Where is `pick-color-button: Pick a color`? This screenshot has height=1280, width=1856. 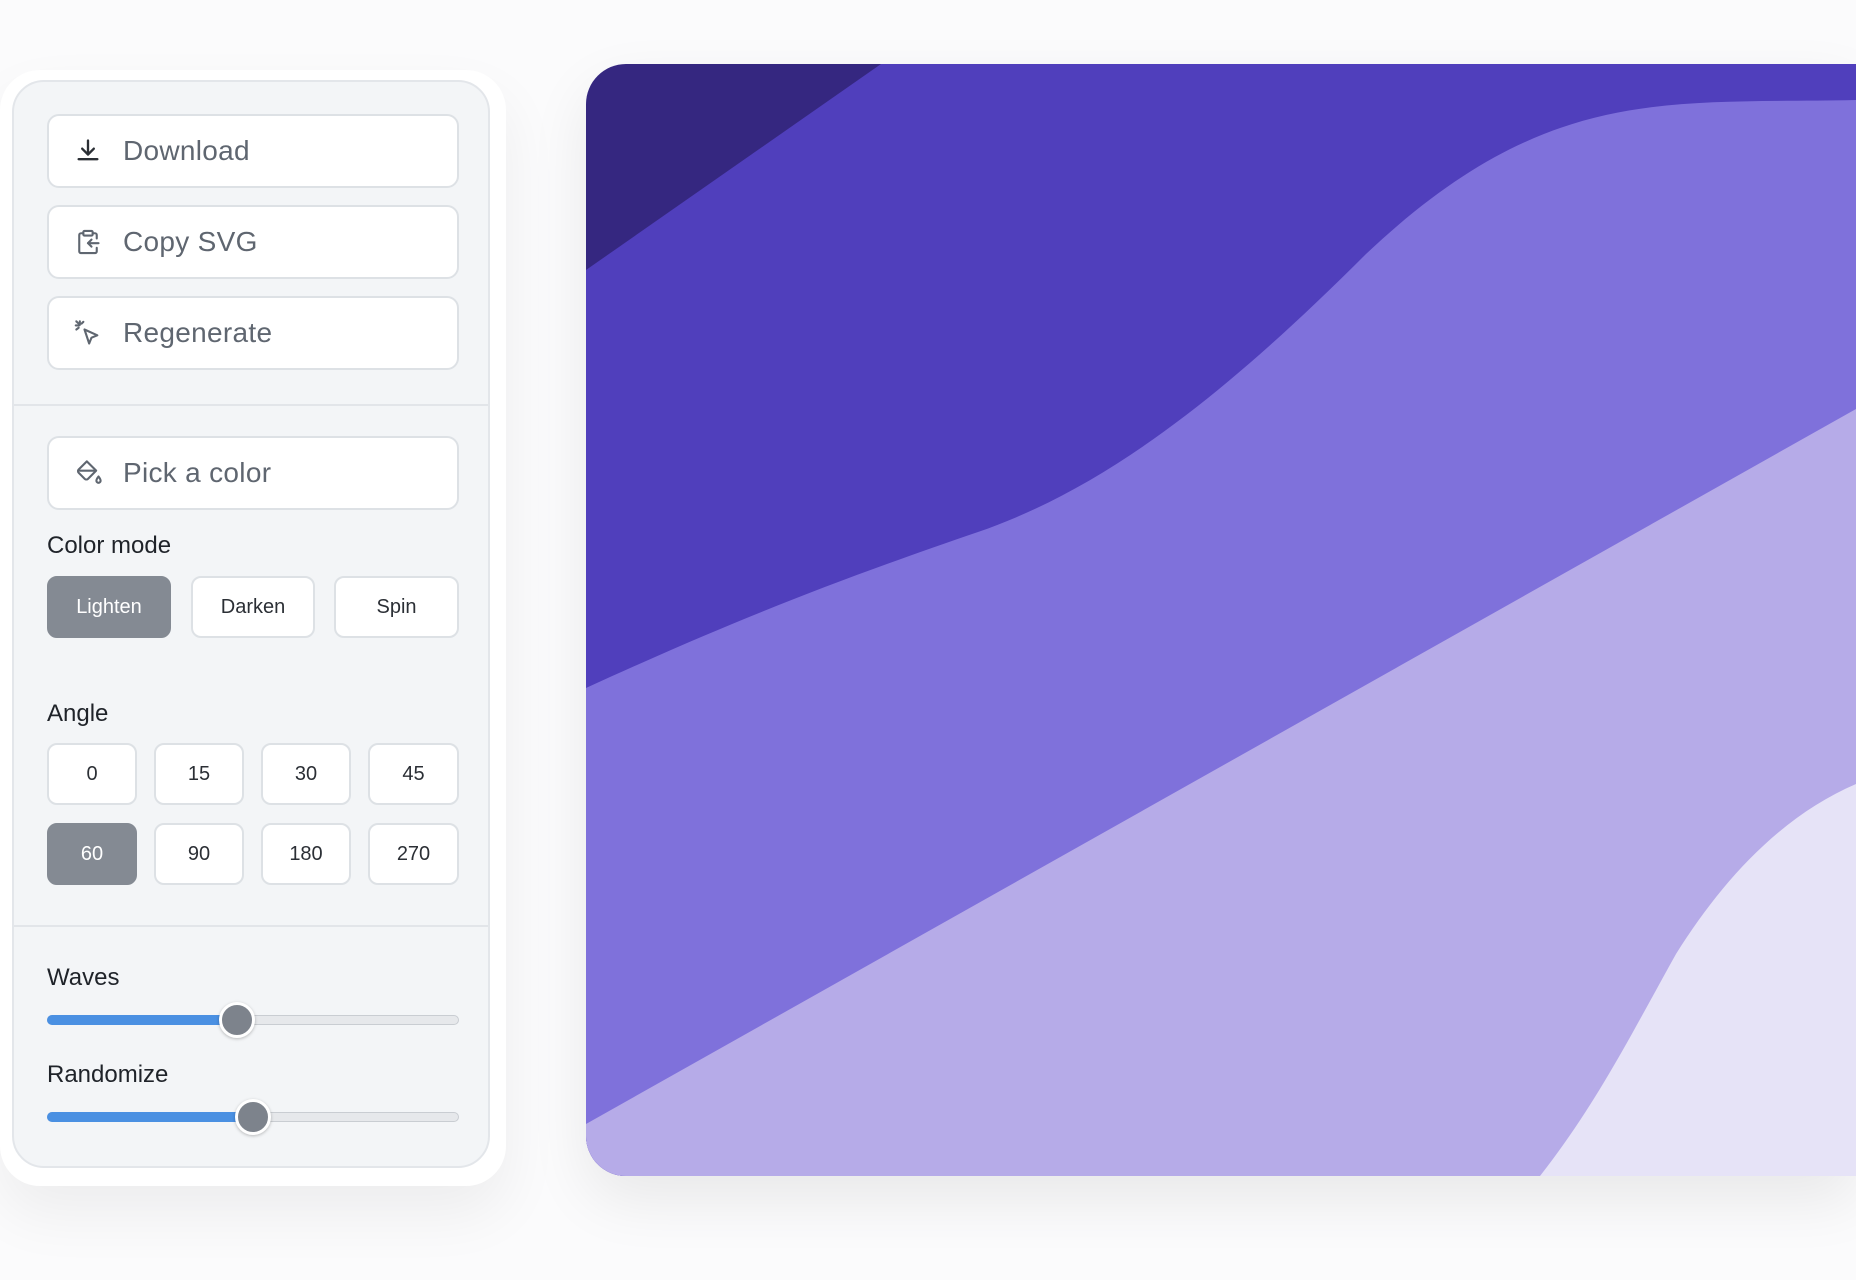
pick-color-button: Pick a color is located at coordinates (253, 473).